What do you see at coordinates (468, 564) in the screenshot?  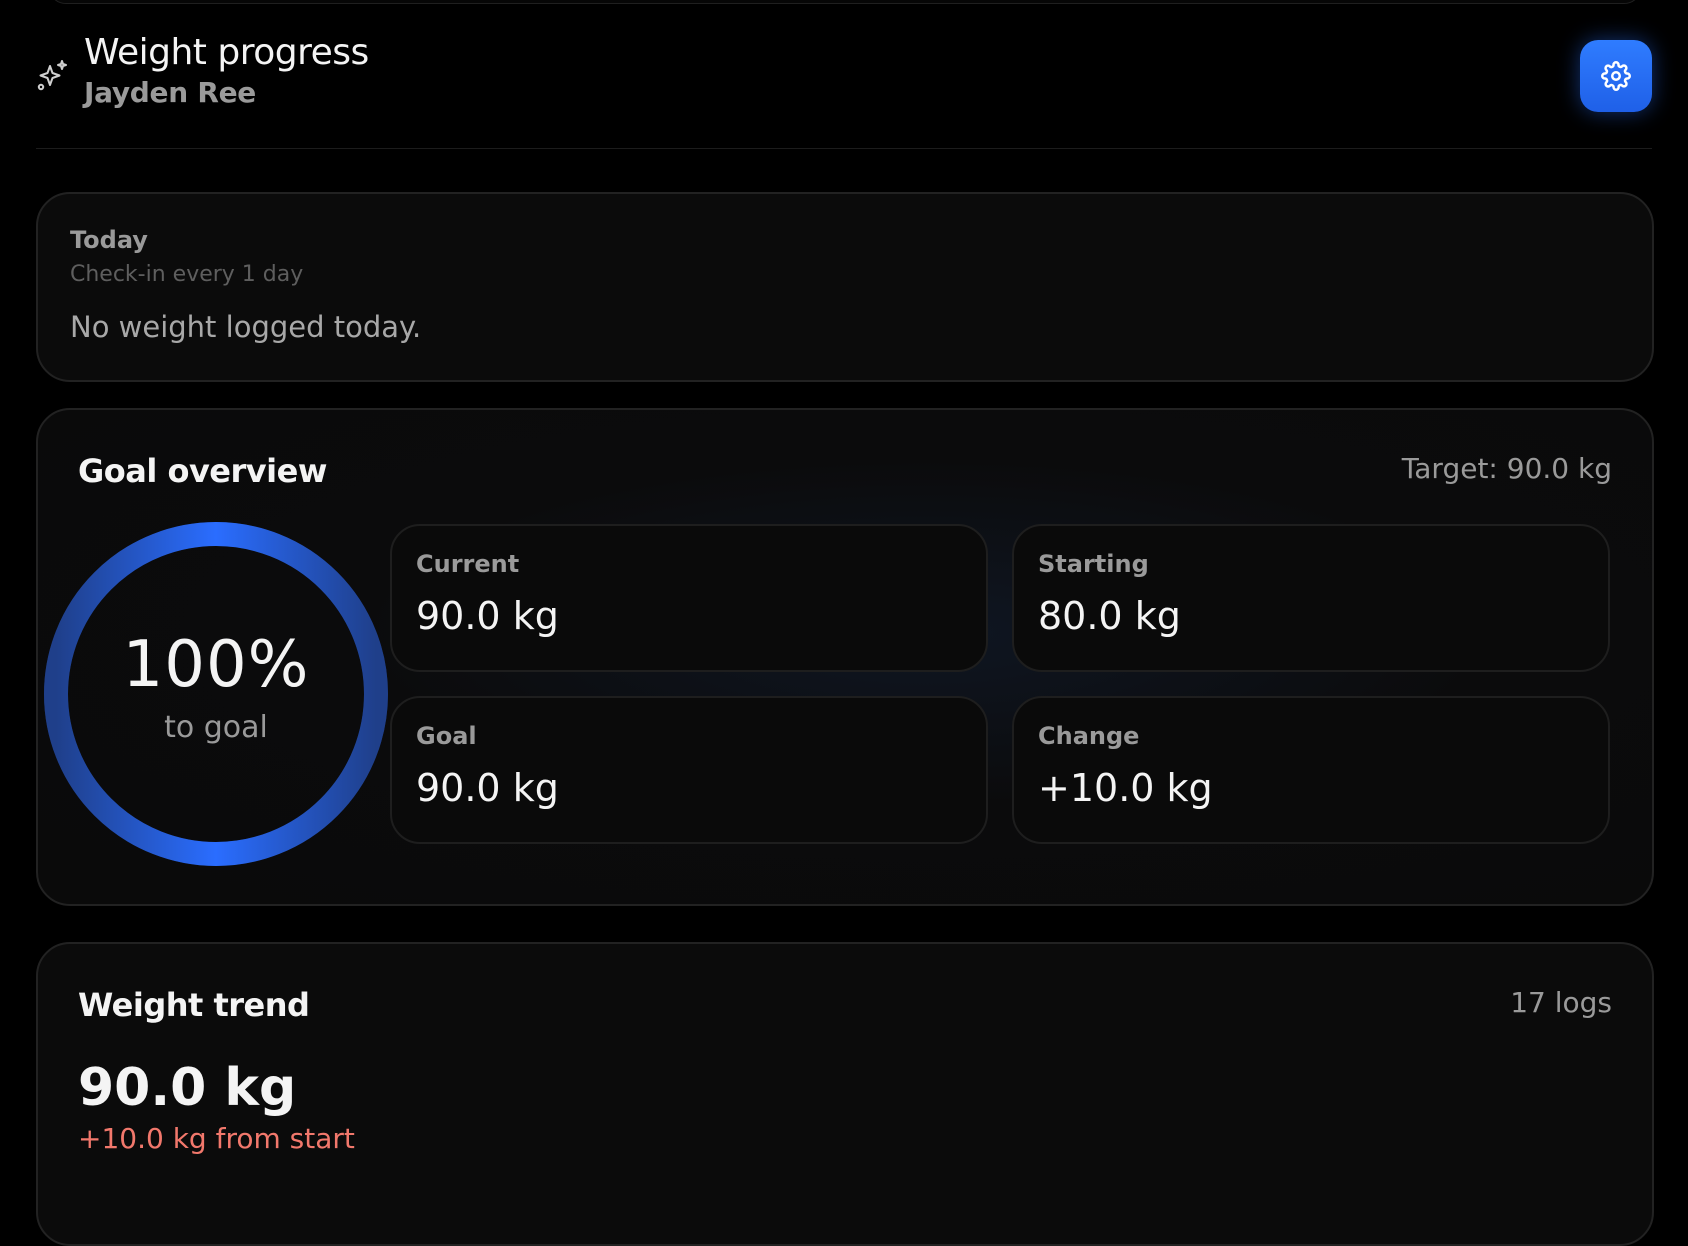 I see `stat-label: Current` at bounding box center [468, 564].